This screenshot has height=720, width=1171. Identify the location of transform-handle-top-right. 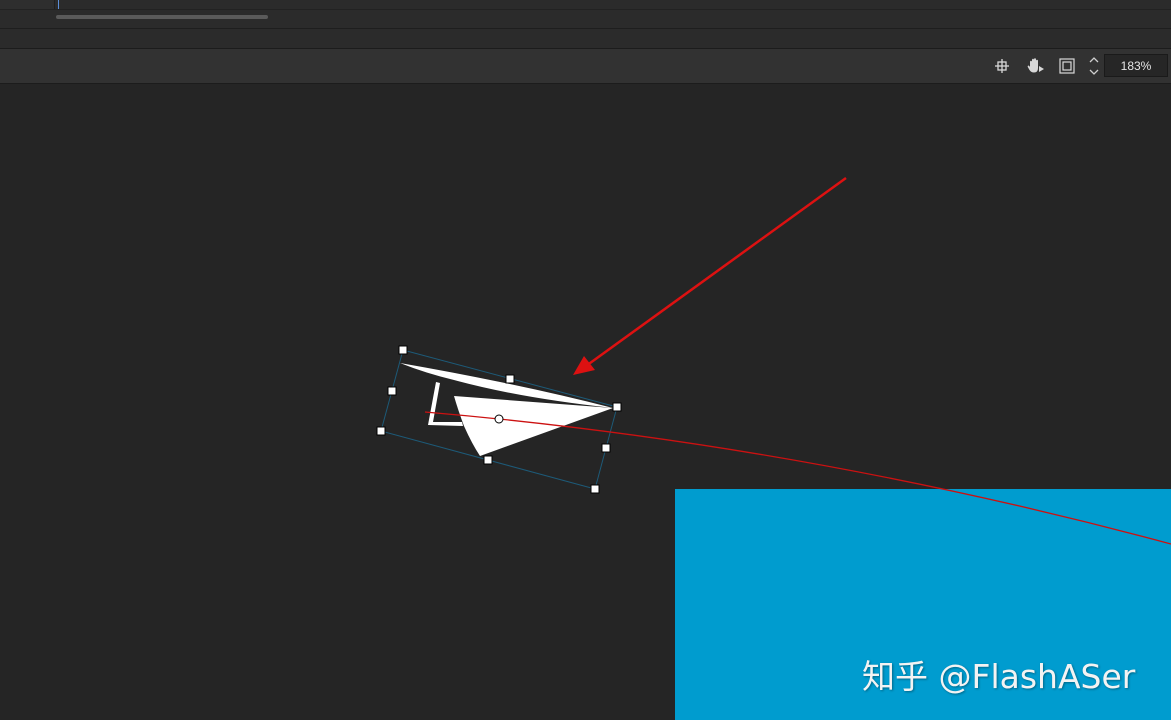
(617, 407).